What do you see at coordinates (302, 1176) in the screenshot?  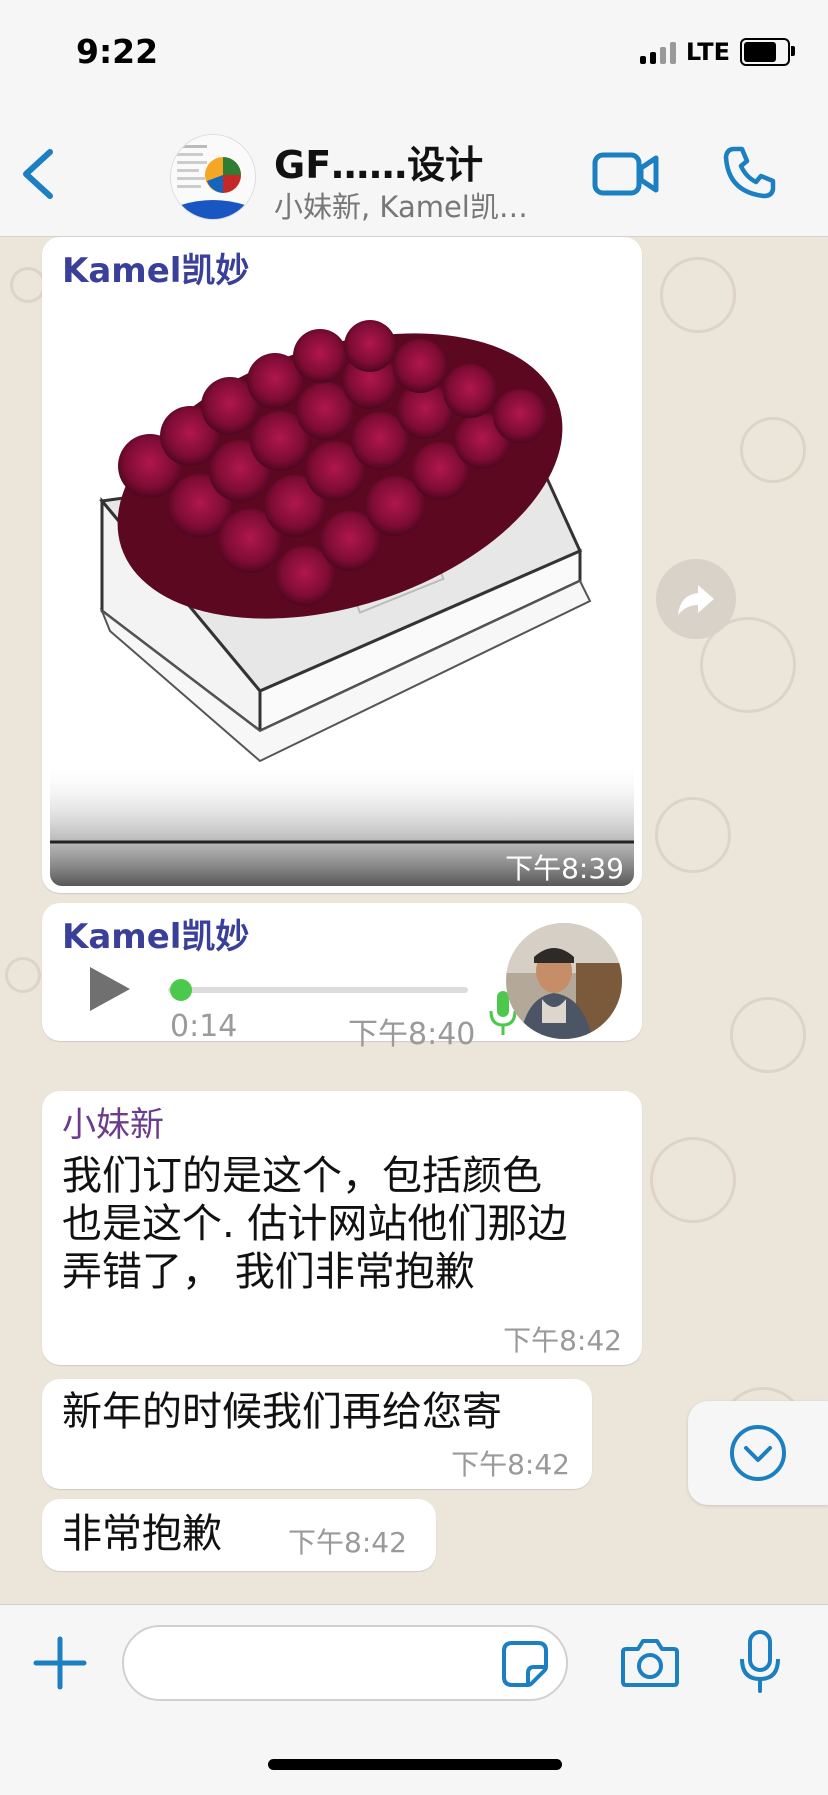 I see `message-text-line: 我们订的是这个，包括颜色` at bounding box center [302, 1176].